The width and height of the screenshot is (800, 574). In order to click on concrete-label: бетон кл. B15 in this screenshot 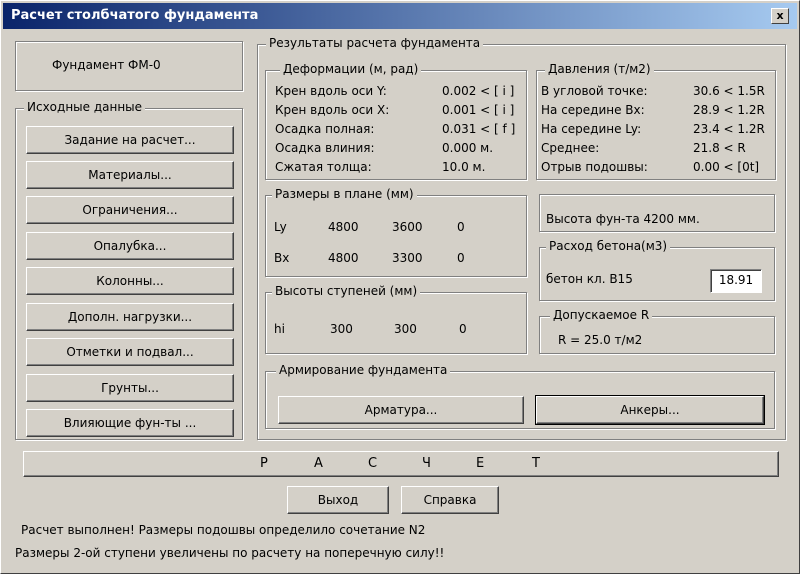, I will do `click(589, 279)`.